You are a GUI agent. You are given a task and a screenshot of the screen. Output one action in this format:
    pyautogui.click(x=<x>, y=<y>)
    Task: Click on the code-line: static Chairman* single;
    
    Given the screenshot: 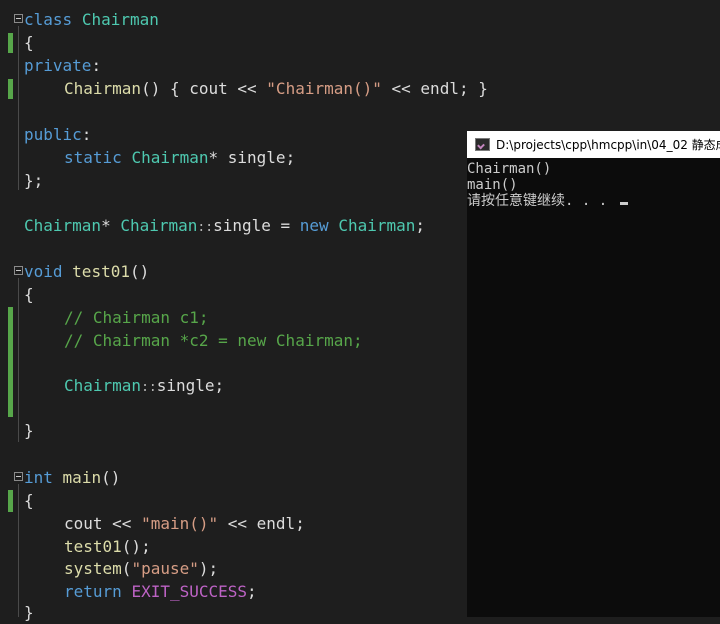 What is the action you would take?
    pyautogui.click(x=179, y=158)
    